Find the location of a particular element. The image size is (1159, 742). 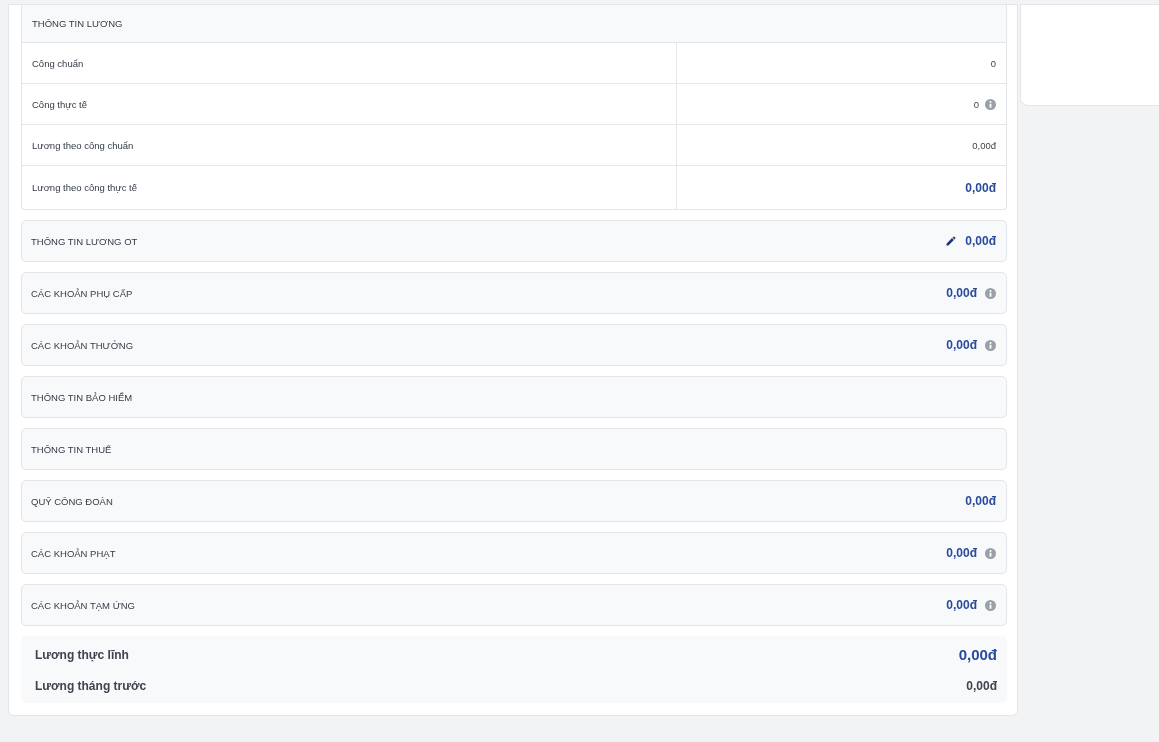

table-title: THÔNG TIN LƯƠNG is located at coordinates (514, 24).